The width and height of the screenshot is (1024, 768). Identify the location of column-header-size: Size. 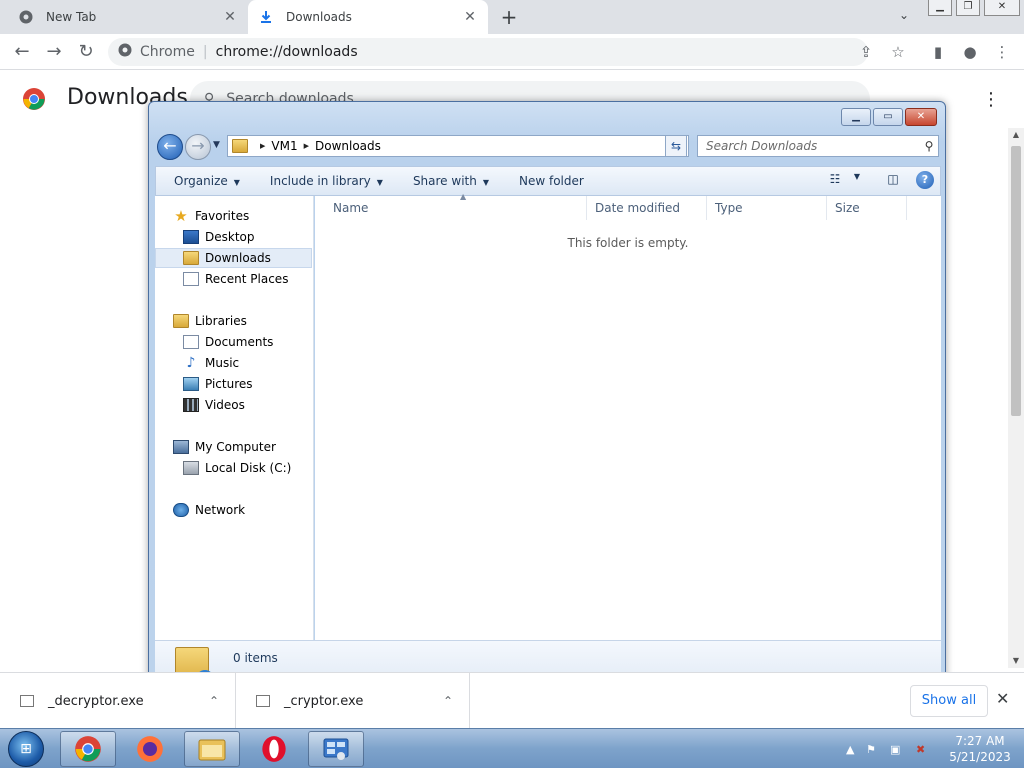
(867, 208).